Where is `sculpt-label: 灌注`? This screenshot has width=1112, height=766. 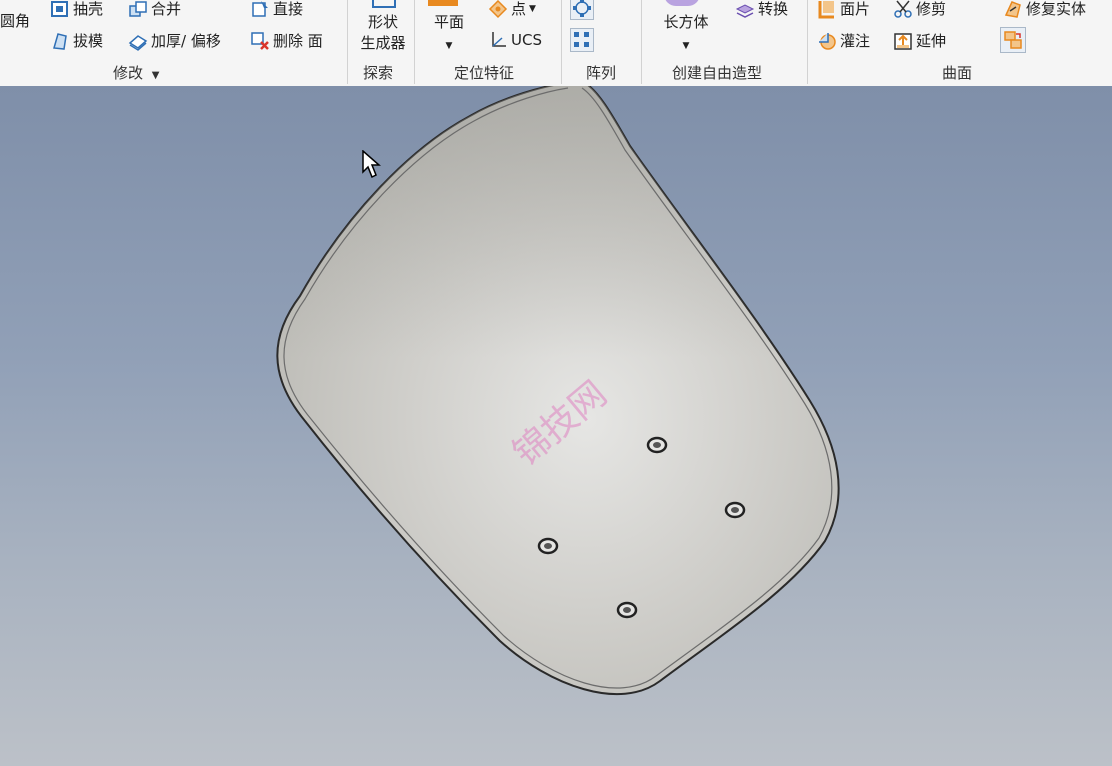 sculpt-label: 灌注 is located at coordinates (855, 41).